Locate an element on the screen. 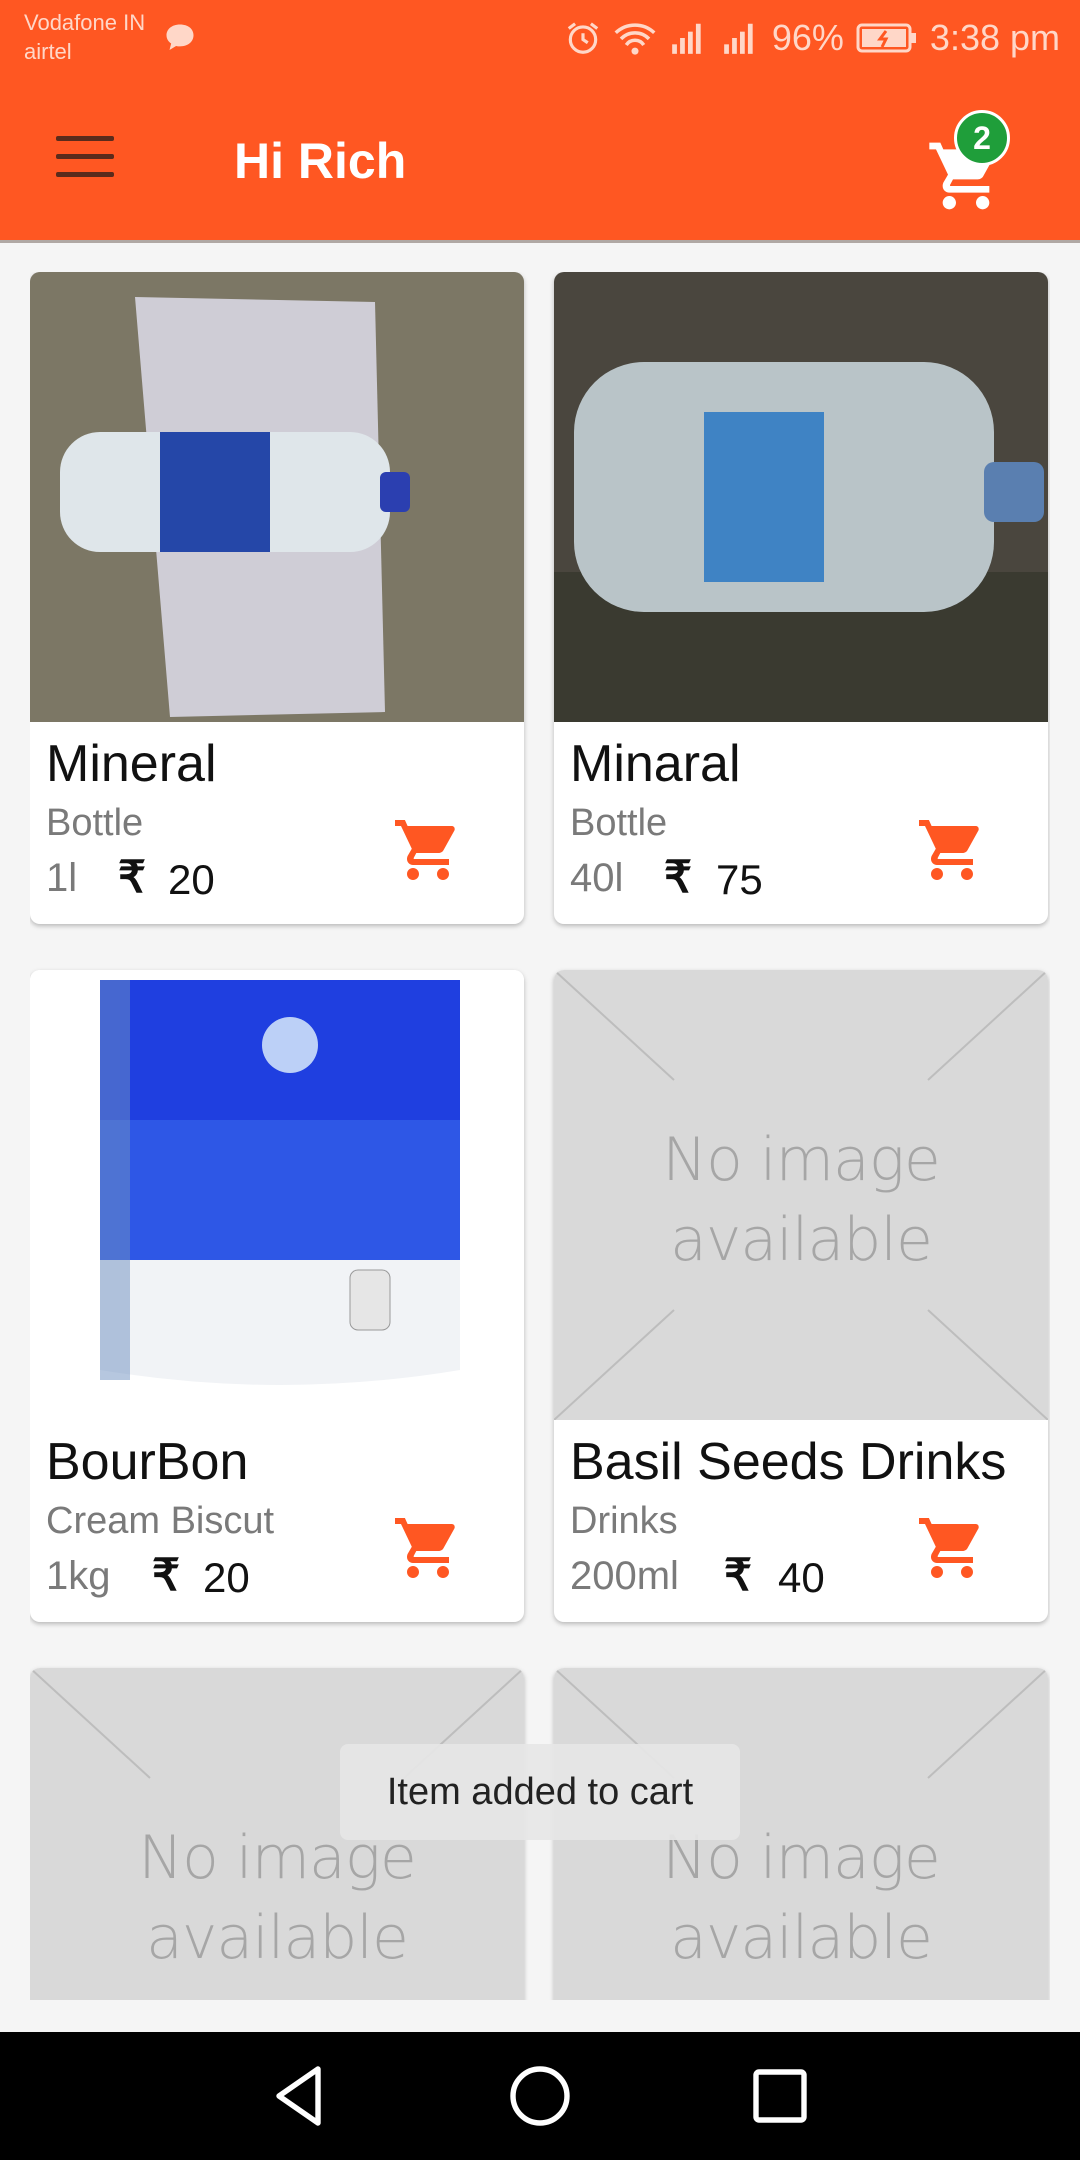 This screenshot has height=2160, width=1080. product-name: Minaral is located at coordinates (655, 764).